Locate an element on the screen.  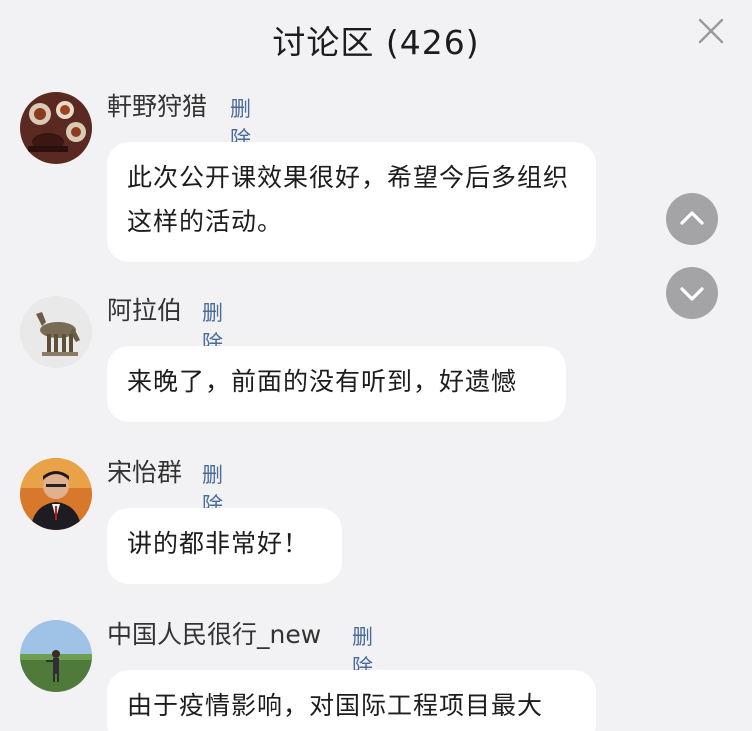
comment-username: 宋怡群 is located at coordinates (144, 473).